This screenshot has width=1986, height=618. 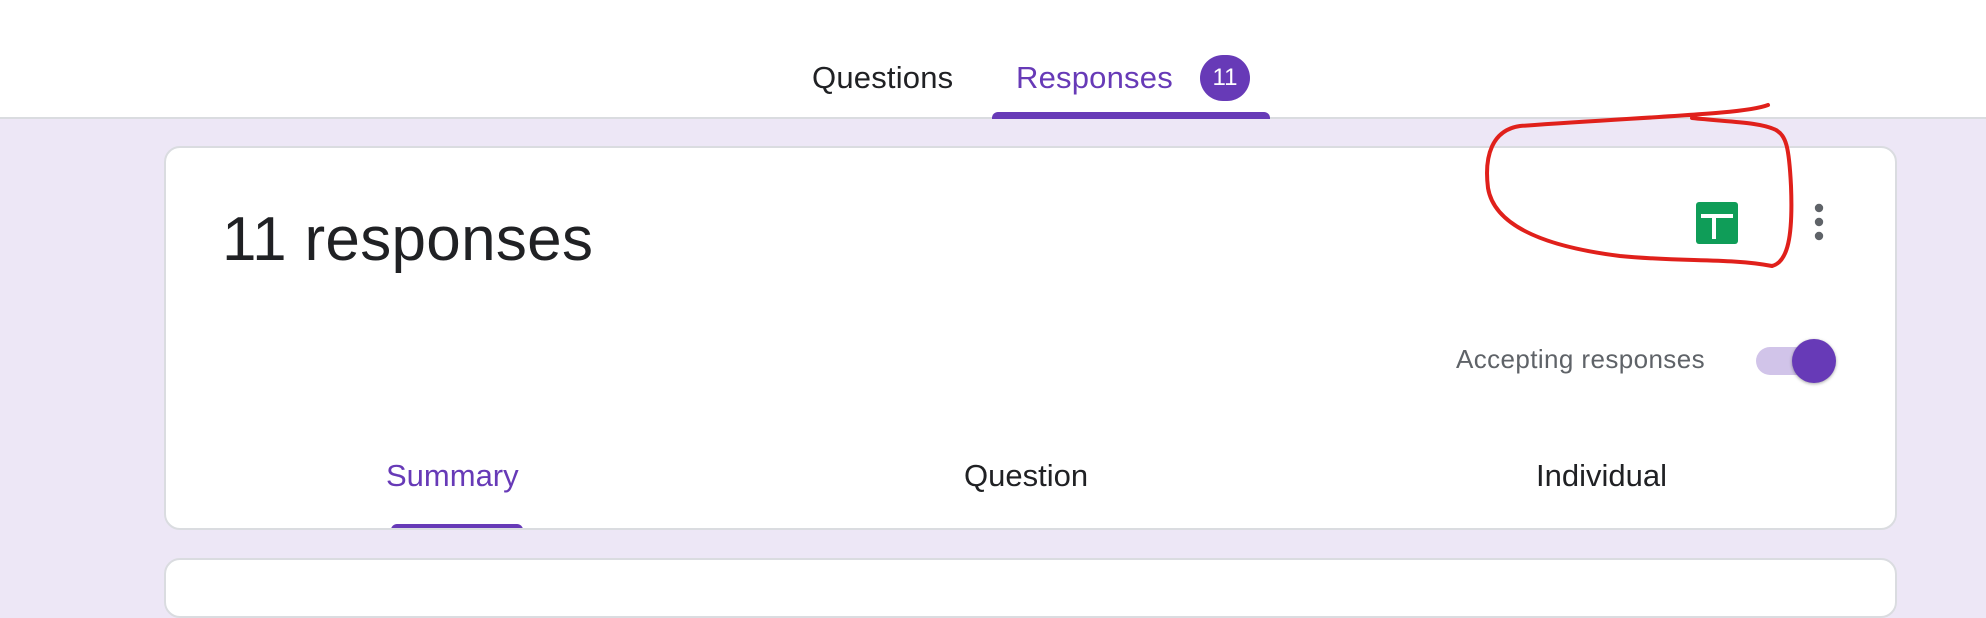 What do you see at coordinates (1225, 78) in the screenshot?
I see `responses-count-badge: 11` at bounding box center [1225, 78].